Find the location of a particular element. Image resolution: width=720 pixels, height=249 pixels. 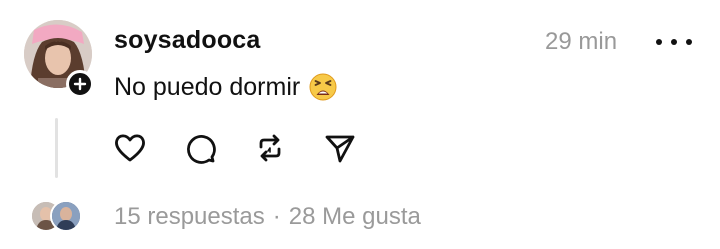

thread-line is located at coordinates (56, 148).